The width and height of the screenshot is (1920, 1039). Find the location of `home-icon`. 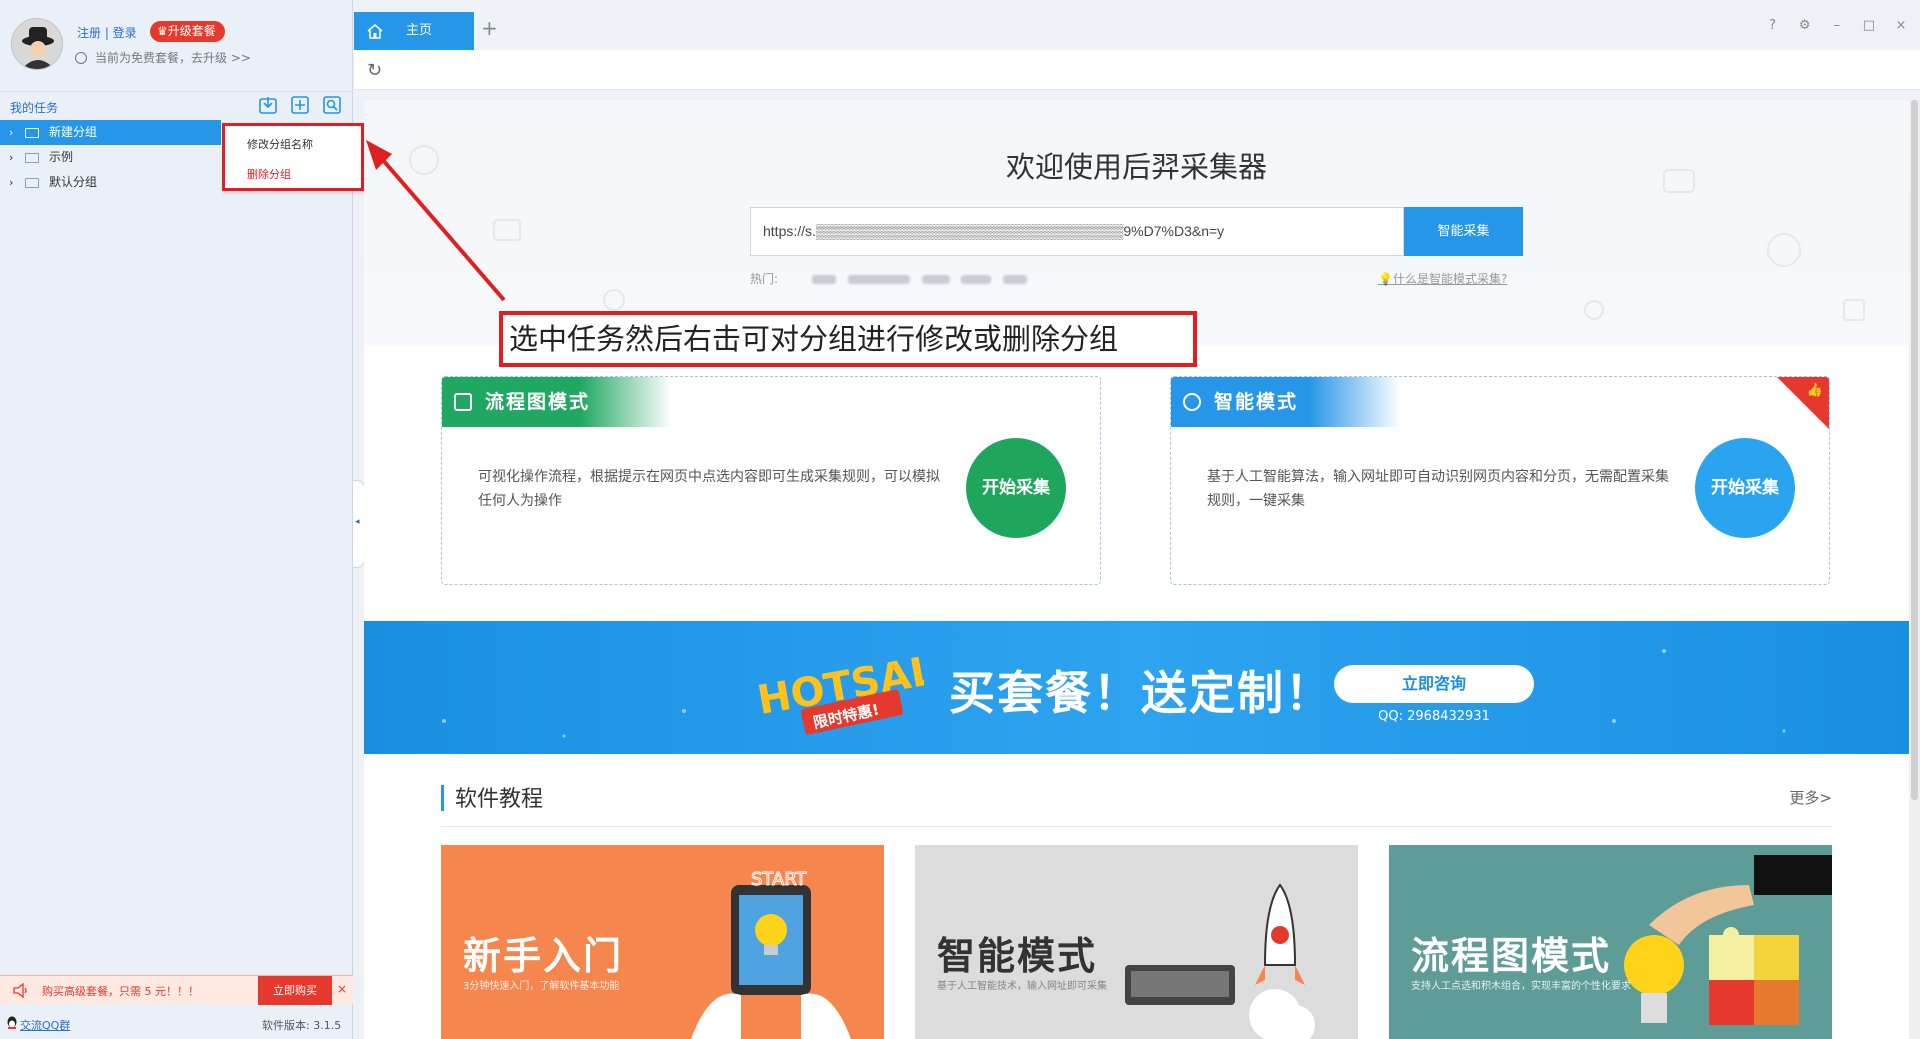

home-icon is located at coordinates (375, 31).